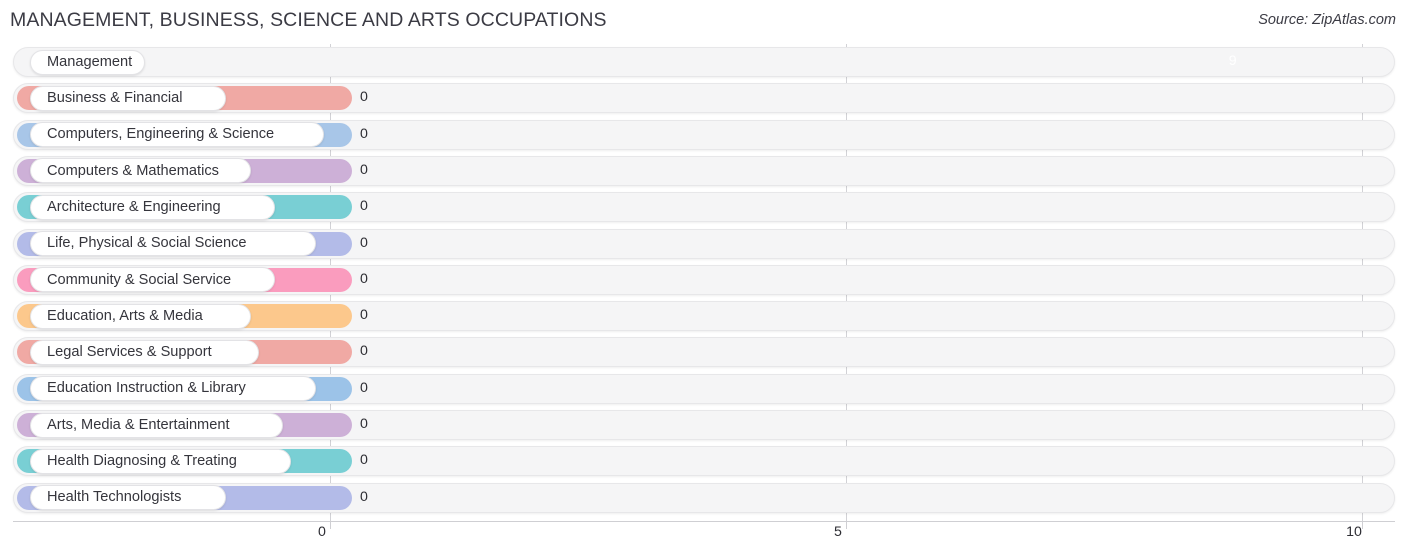  I want to click on category-label-pill: Education, Arts & Media, so click(140, 316).